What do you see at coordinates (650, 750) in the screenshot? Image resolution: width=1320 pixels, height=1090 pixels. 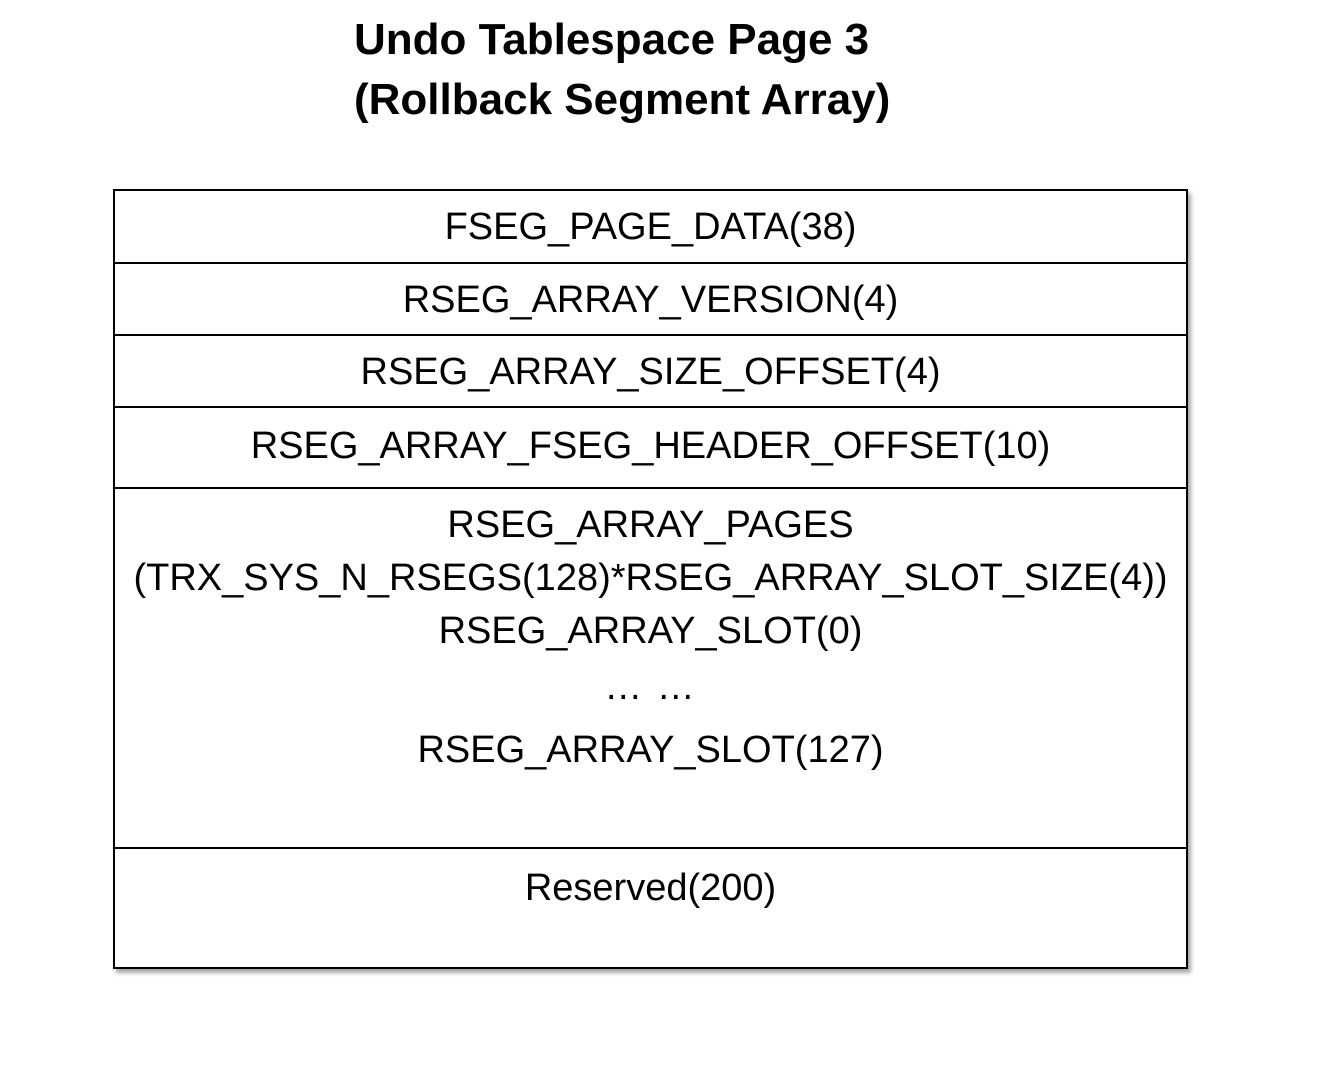 I see `rseg-array-slot-last: RSEG_ARRAY_SLOT(127)` at bounding box center [650, 750].